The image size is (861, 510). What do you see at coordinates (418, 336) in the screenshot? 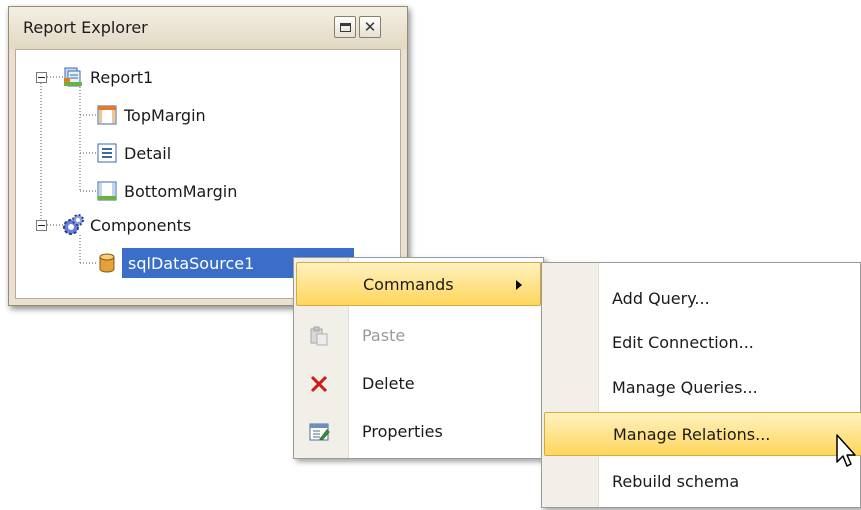
I see `menu-item-paste: Paste` at bounding box center [418, 336].